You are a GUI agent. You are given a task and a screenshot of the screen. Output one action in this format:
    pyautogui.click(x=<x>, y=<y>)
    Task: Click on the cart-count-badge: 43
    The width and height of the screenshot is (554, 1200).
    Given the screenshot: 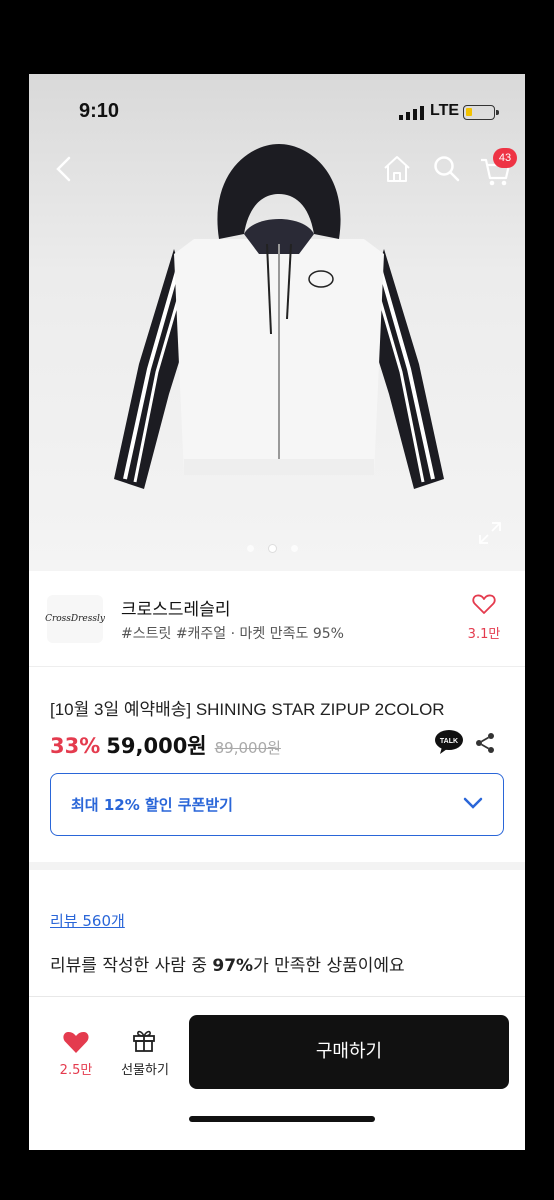 What is the action you would take?
    pyautogui.click(x=505, y=158)
    